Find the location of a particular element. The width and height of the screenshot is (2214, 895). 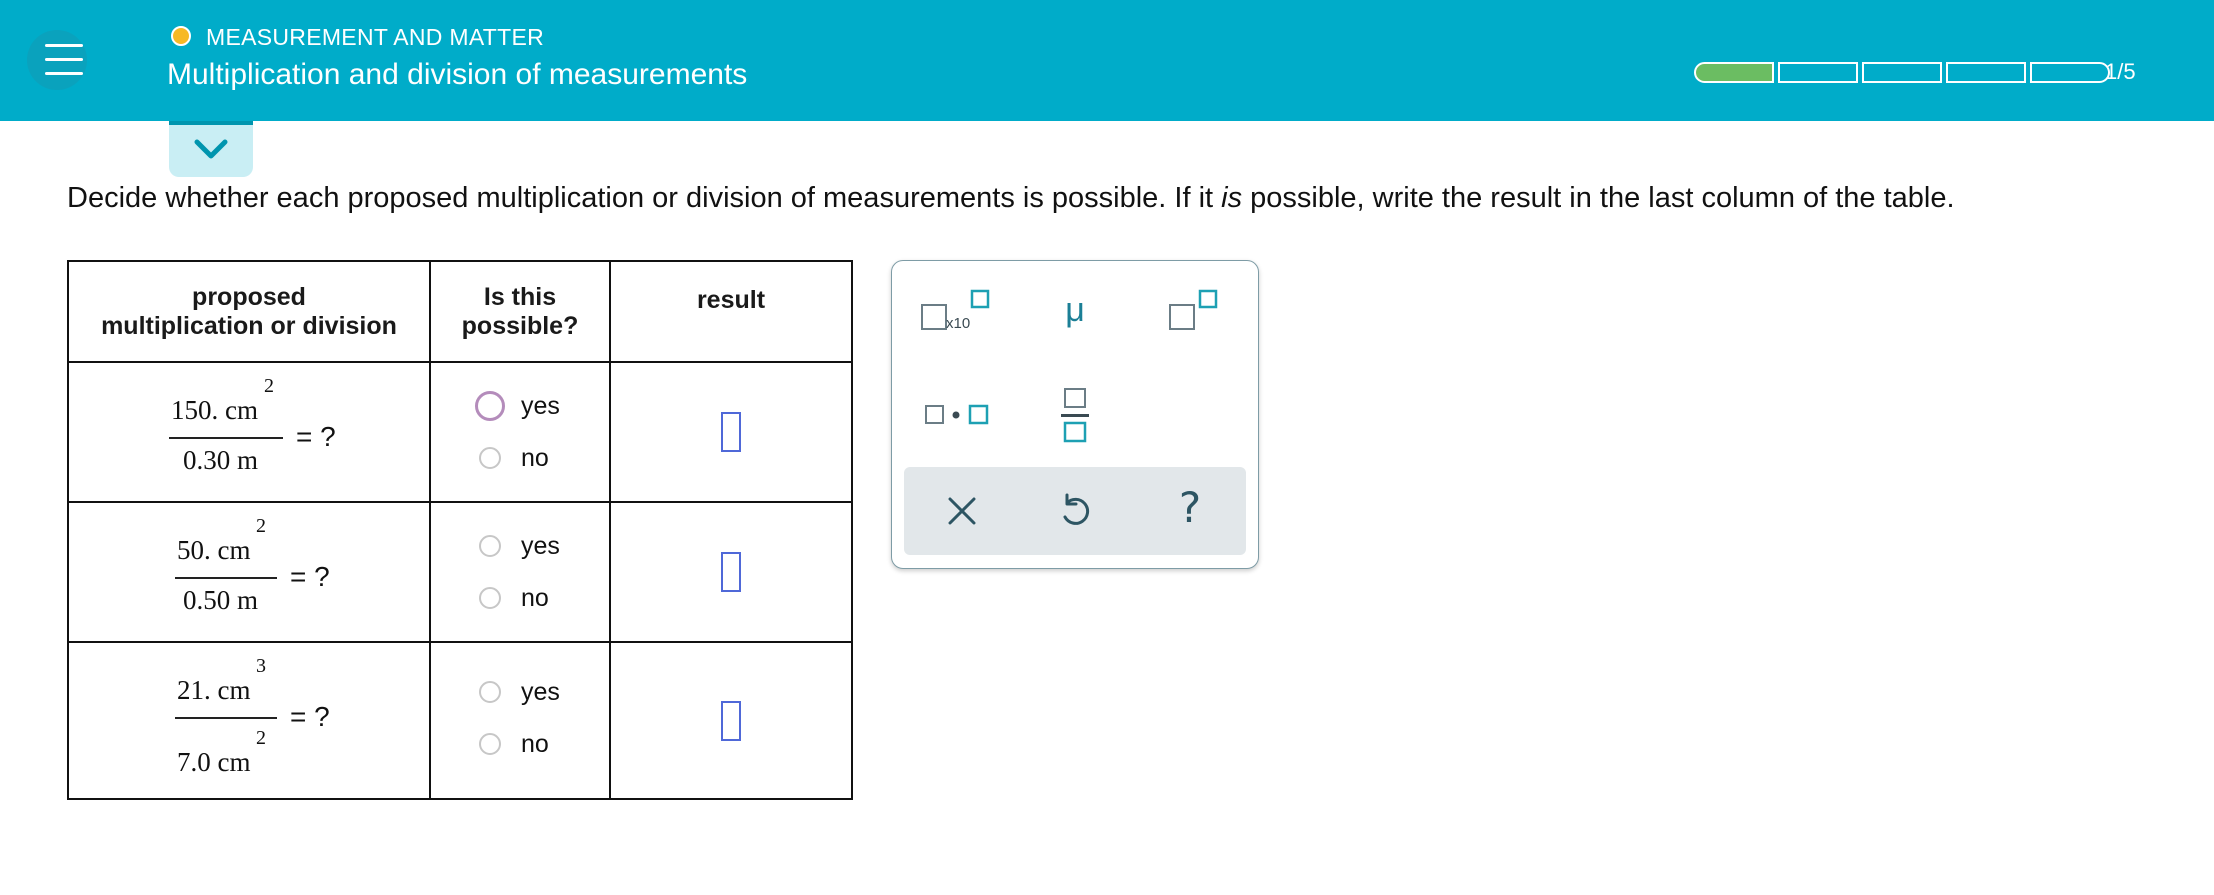

clear-icon is located at coordinates (962, 511).